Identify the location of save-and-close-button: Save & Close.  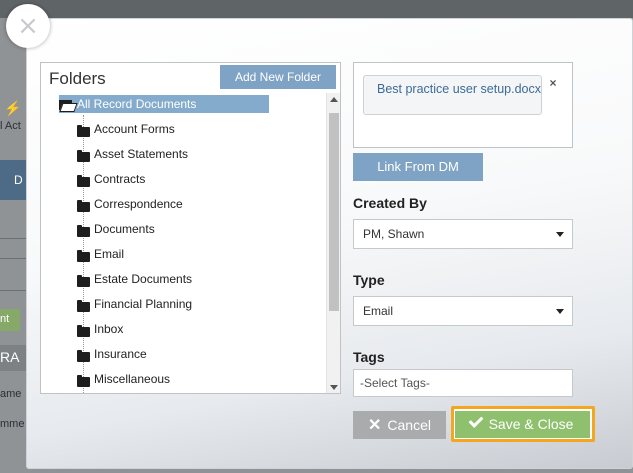
(522, 424).